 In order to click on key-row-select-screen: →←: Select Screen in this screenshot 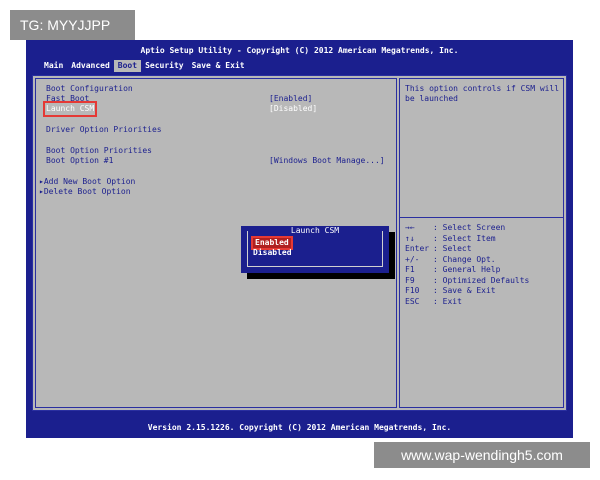, I will do `click(455, 227)`.